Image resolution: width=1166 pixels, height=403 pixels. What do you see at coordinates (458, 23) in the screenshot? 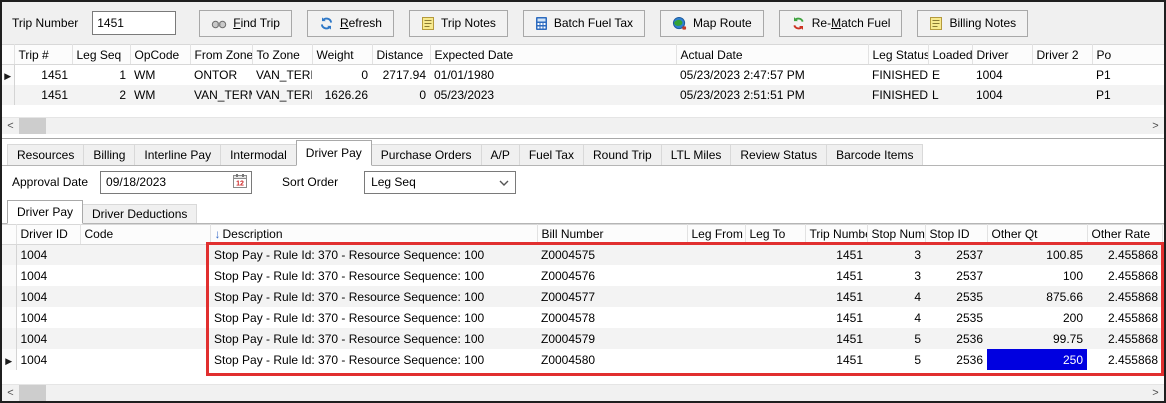
I see `trip-notes-button: Trip Notes` at bounding box center [458, 23].